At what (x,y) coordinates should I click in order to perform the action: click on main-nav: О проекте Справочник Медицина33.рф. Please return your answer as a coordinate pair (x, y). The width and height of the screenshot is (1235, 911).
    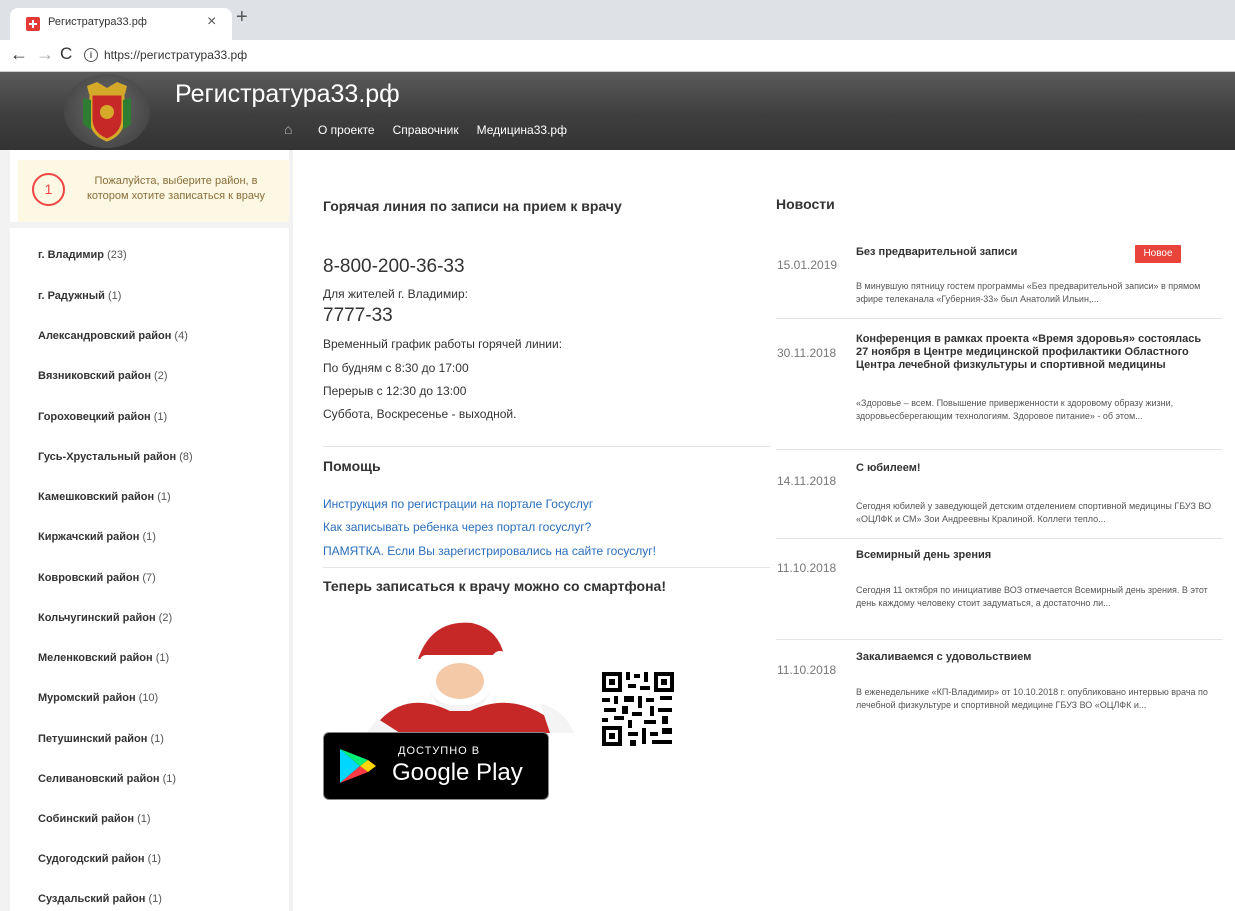
    Looking at the image, I should click on (451, 130).